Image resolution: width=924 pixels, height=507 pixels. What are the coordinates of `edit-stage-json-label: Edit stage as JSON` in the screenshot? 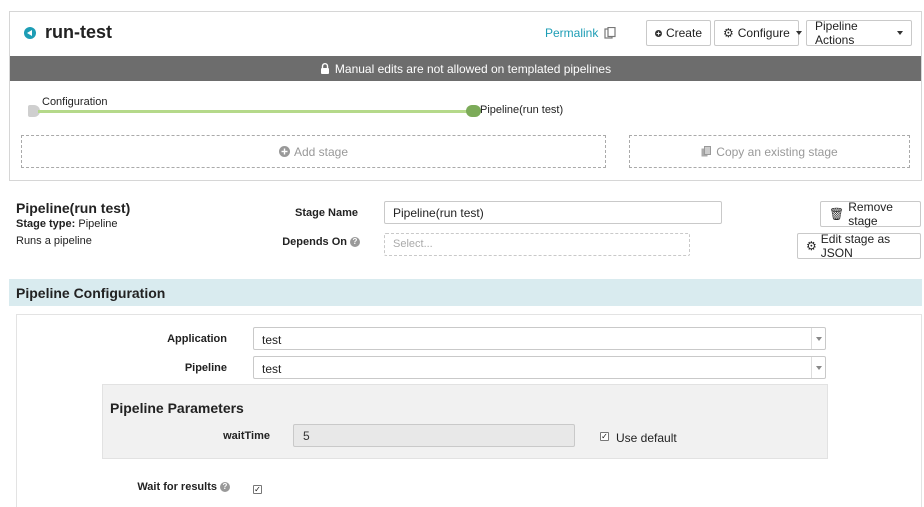 It's located at (855, 246).